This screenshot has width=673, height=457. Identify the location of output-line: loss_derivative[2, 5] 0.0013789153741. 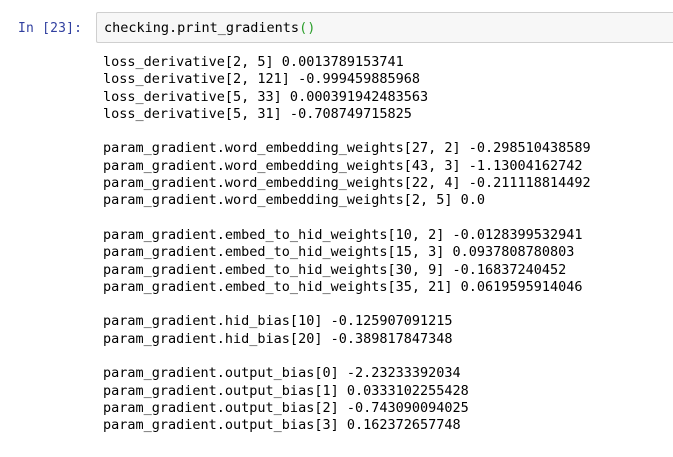
(253, 62).